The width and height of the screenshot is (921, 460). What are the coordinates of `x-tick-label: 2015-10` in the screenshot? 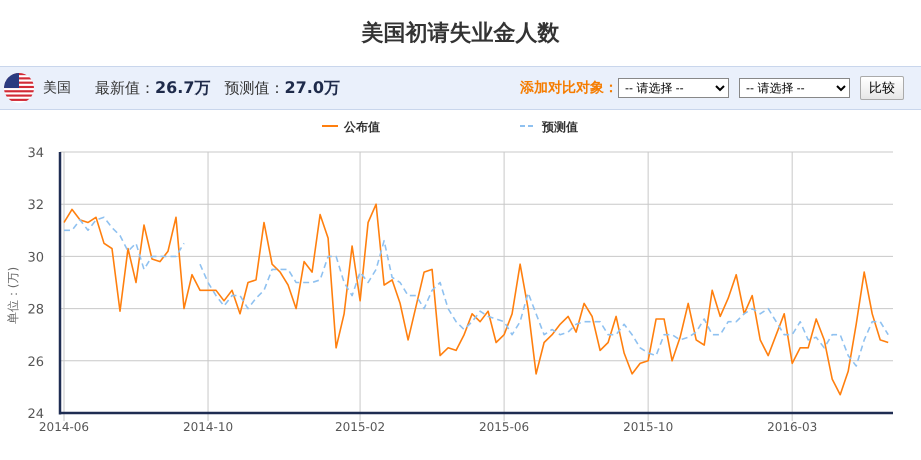 It's located at (648, 427).